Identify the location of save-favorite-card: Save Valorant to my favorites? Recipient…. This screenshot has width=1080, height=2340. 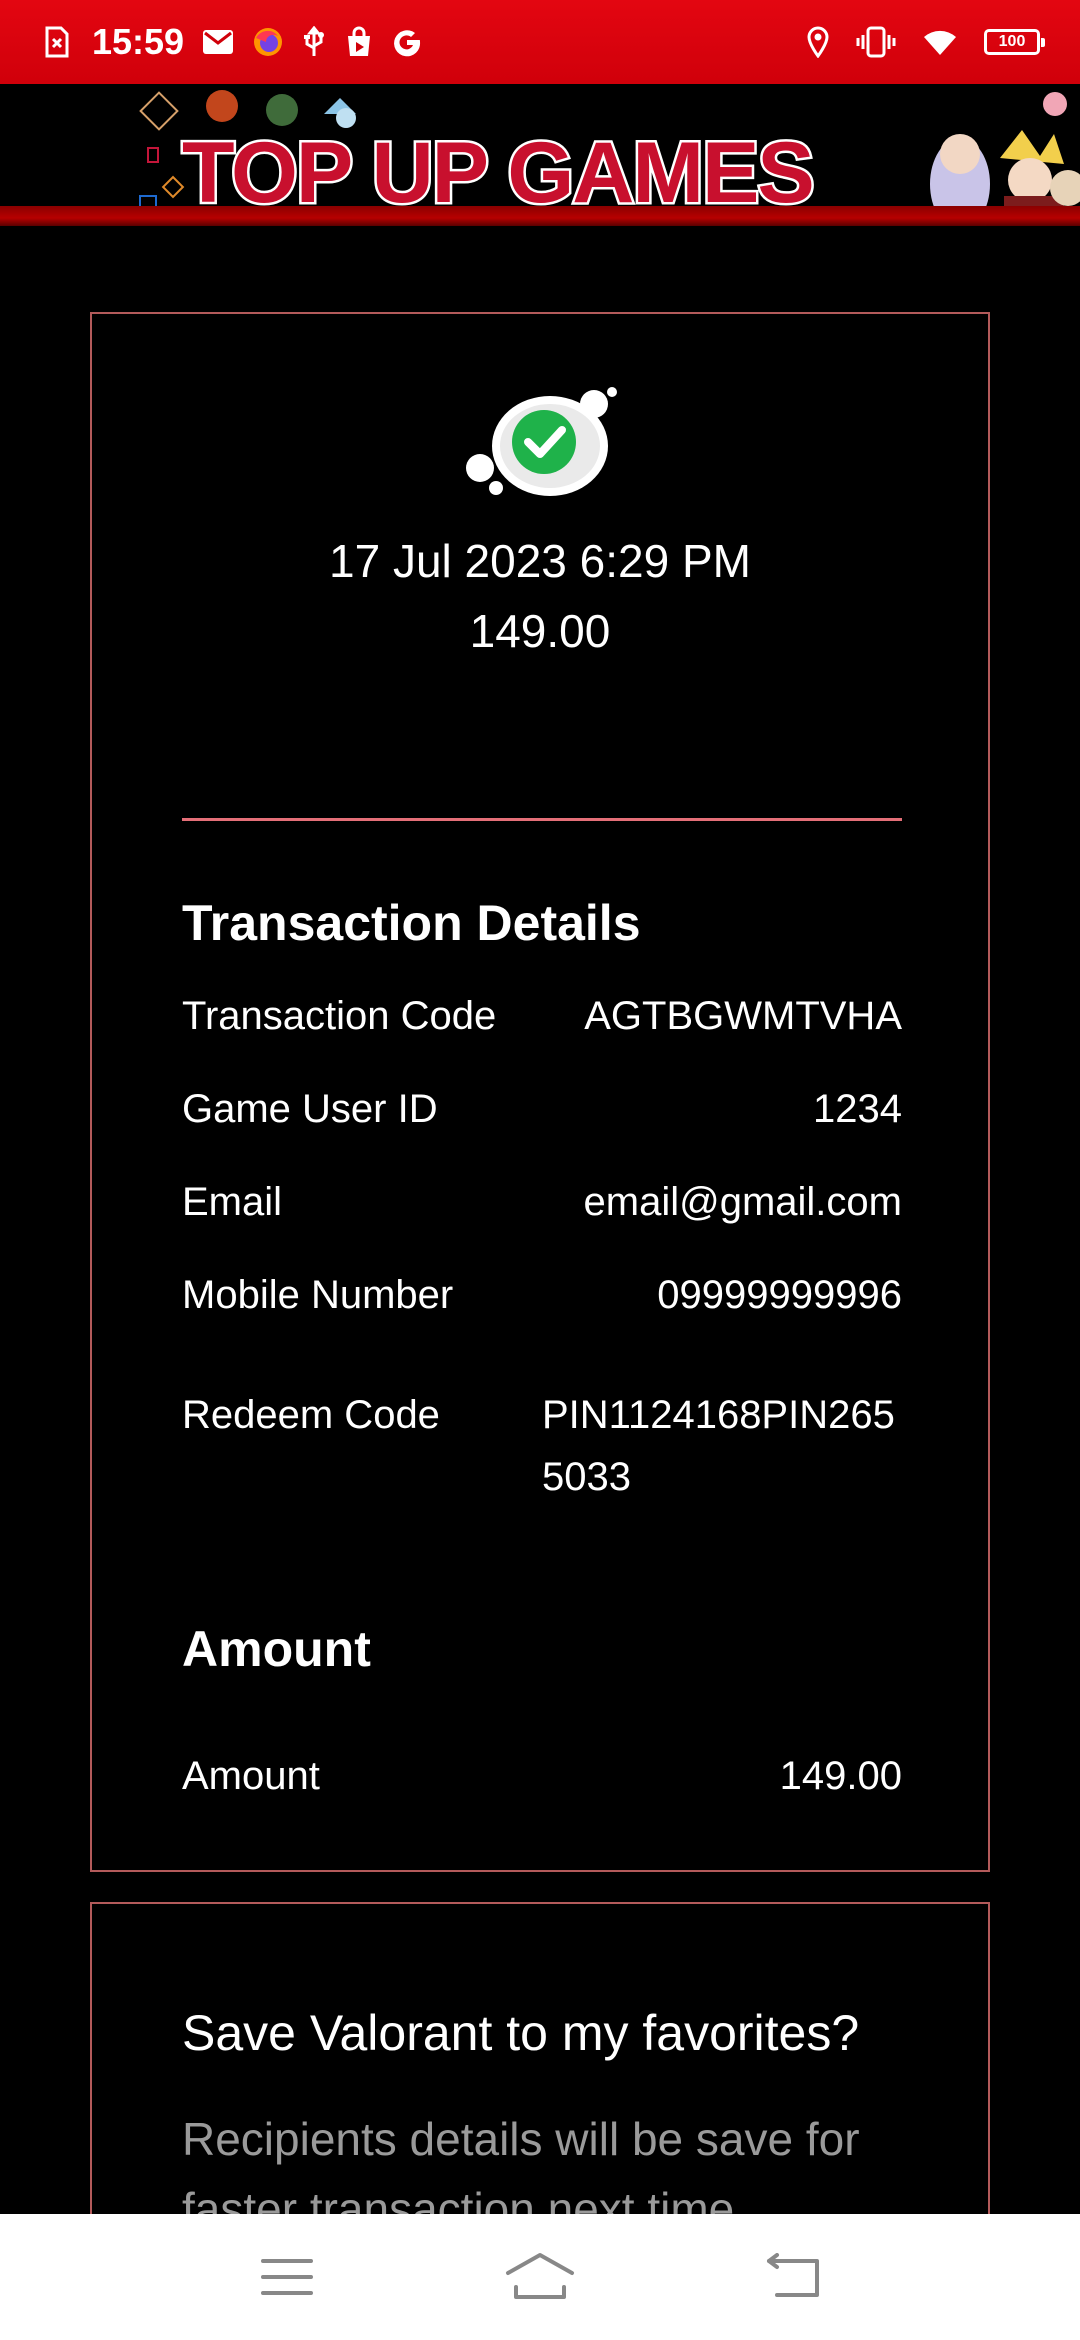
(540, 2072).